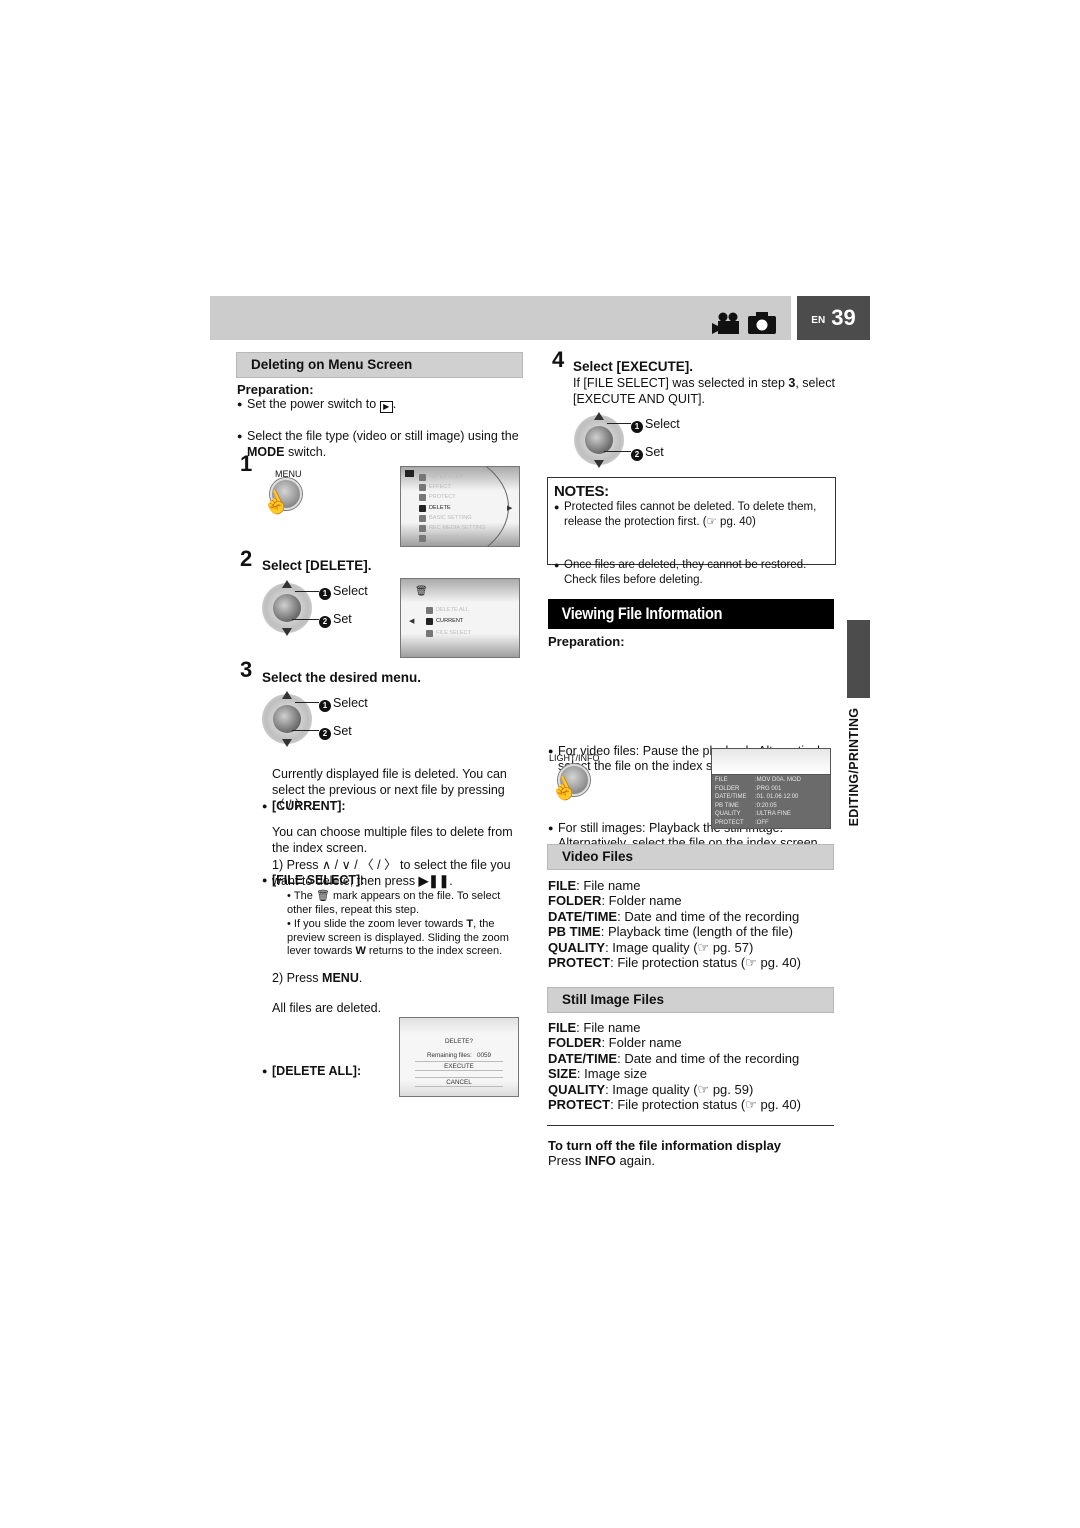 This screenshot has width=1080, height=1528. What do you see at coordinates (386, 407) in the screenshot?
I see `play-icon: ▶` at bounding box center [386, 407].